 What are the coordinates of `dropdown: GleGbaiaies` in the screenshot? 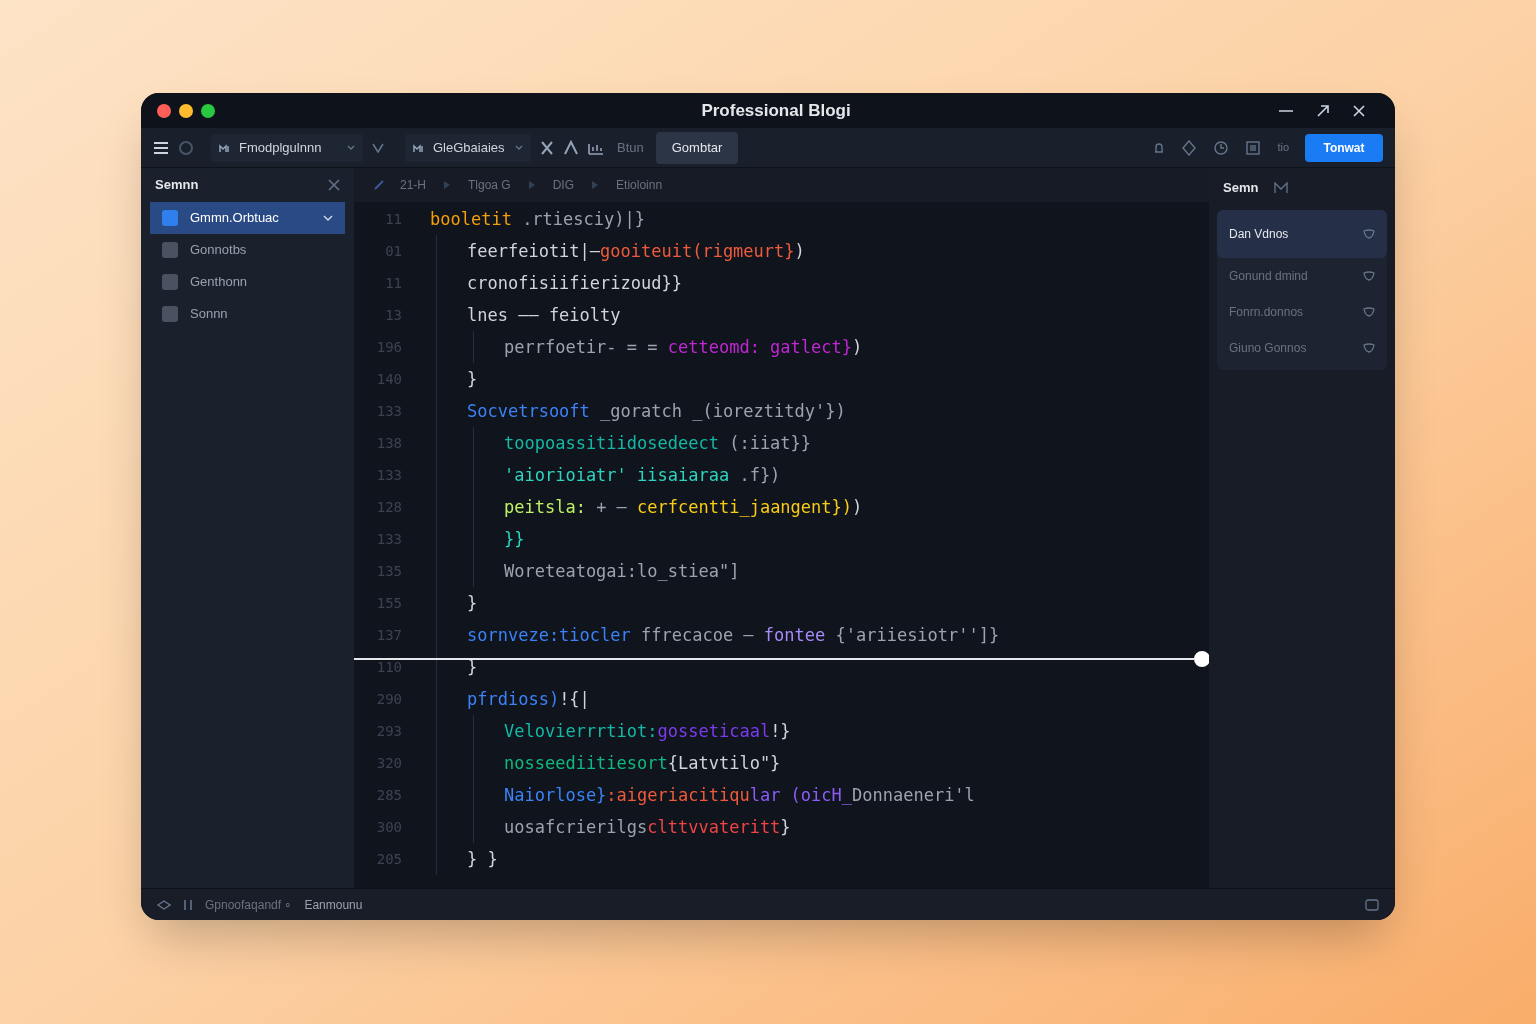 It's located at (468, 147).